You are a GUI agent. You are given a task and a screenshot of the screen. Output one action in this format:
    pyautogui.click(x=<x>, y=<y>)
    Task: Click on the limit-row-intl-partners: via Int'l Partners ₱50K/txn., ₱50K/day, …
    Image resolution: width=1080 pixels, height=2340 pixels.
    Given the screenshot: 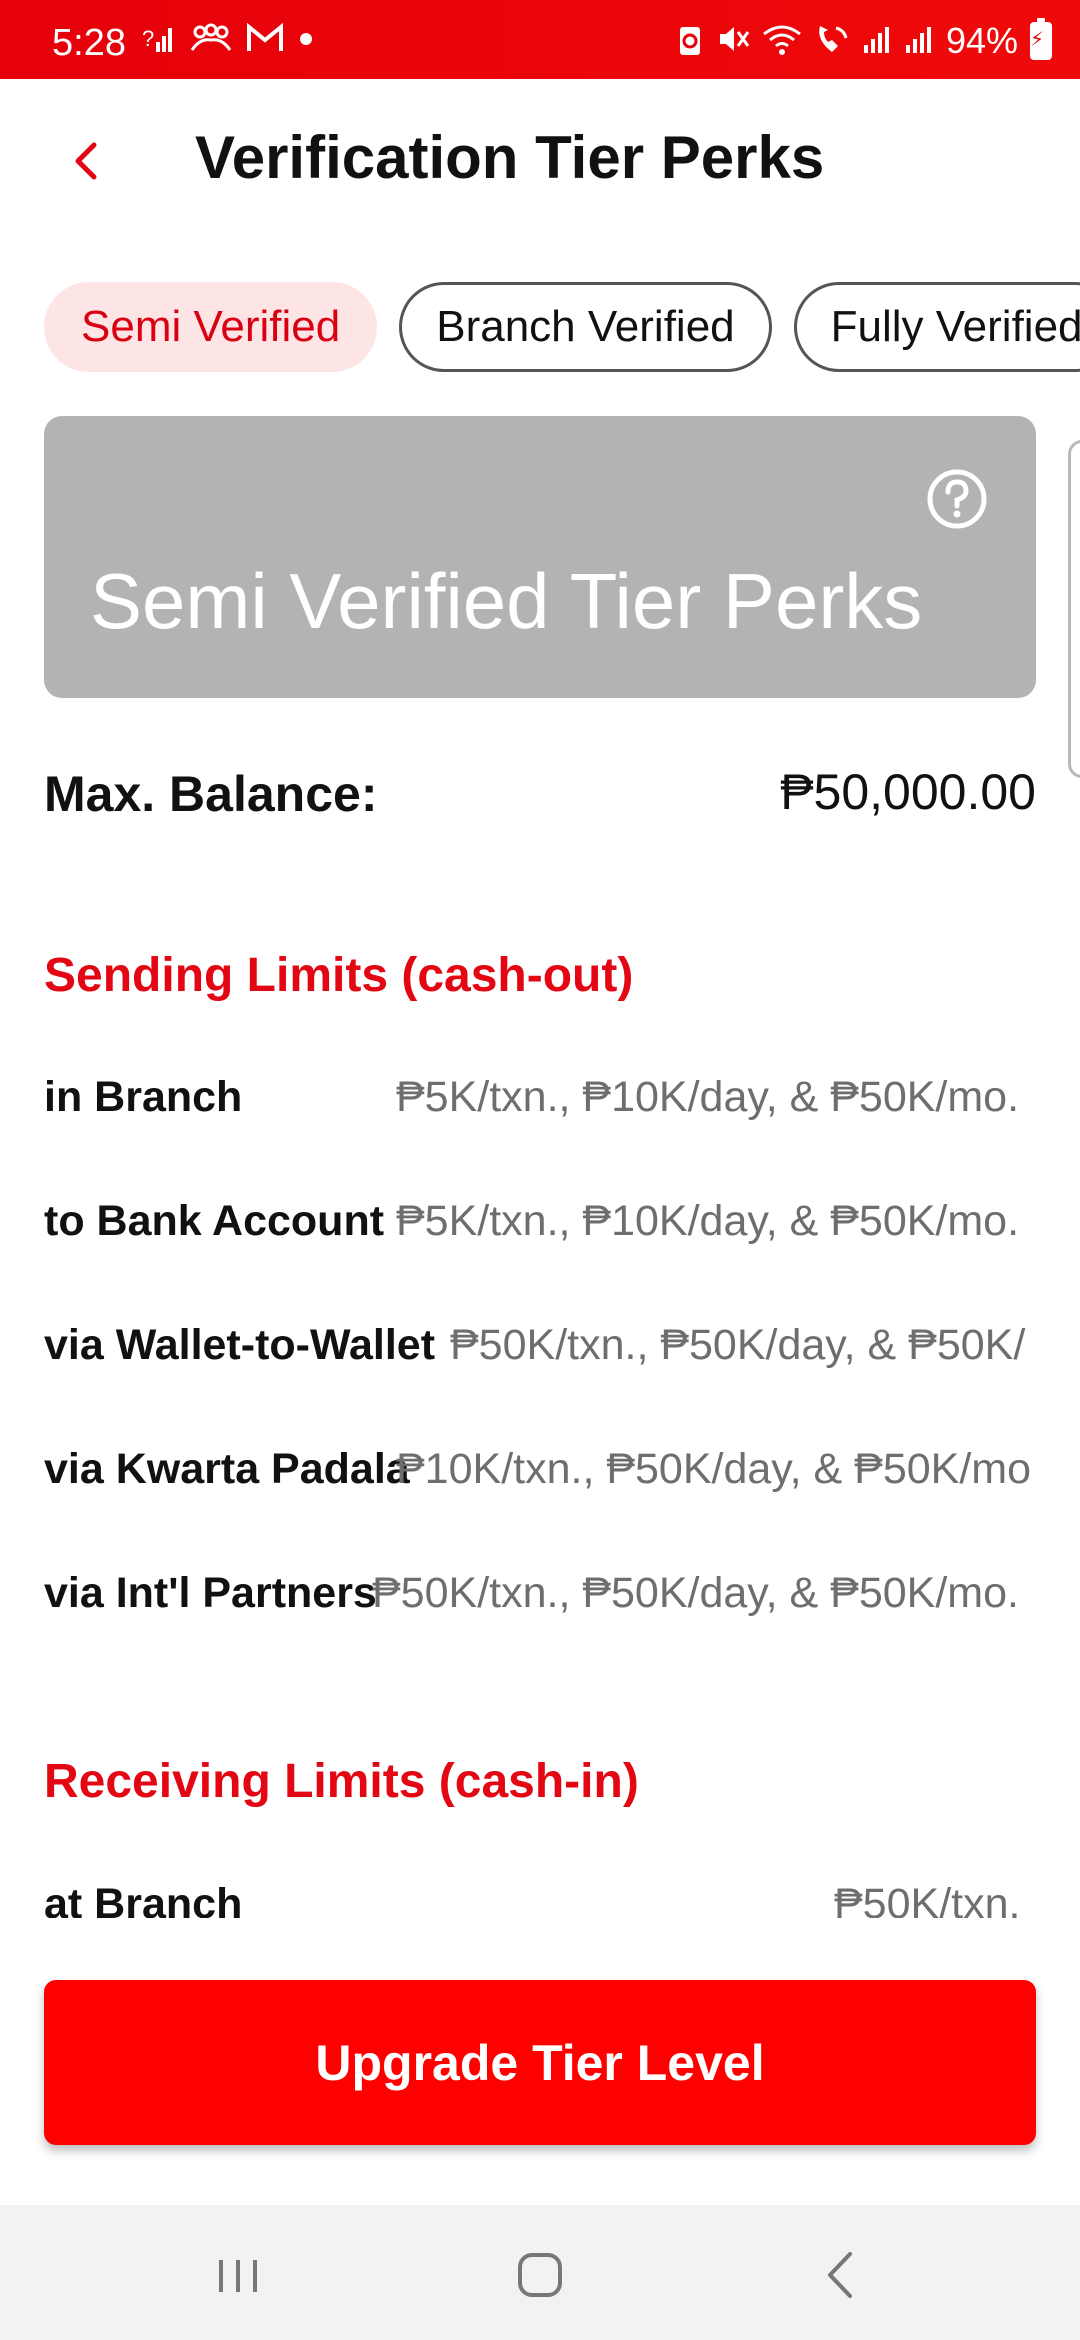 What is the action you would take?
    pyautogui.click(x=562, y=1599)
    